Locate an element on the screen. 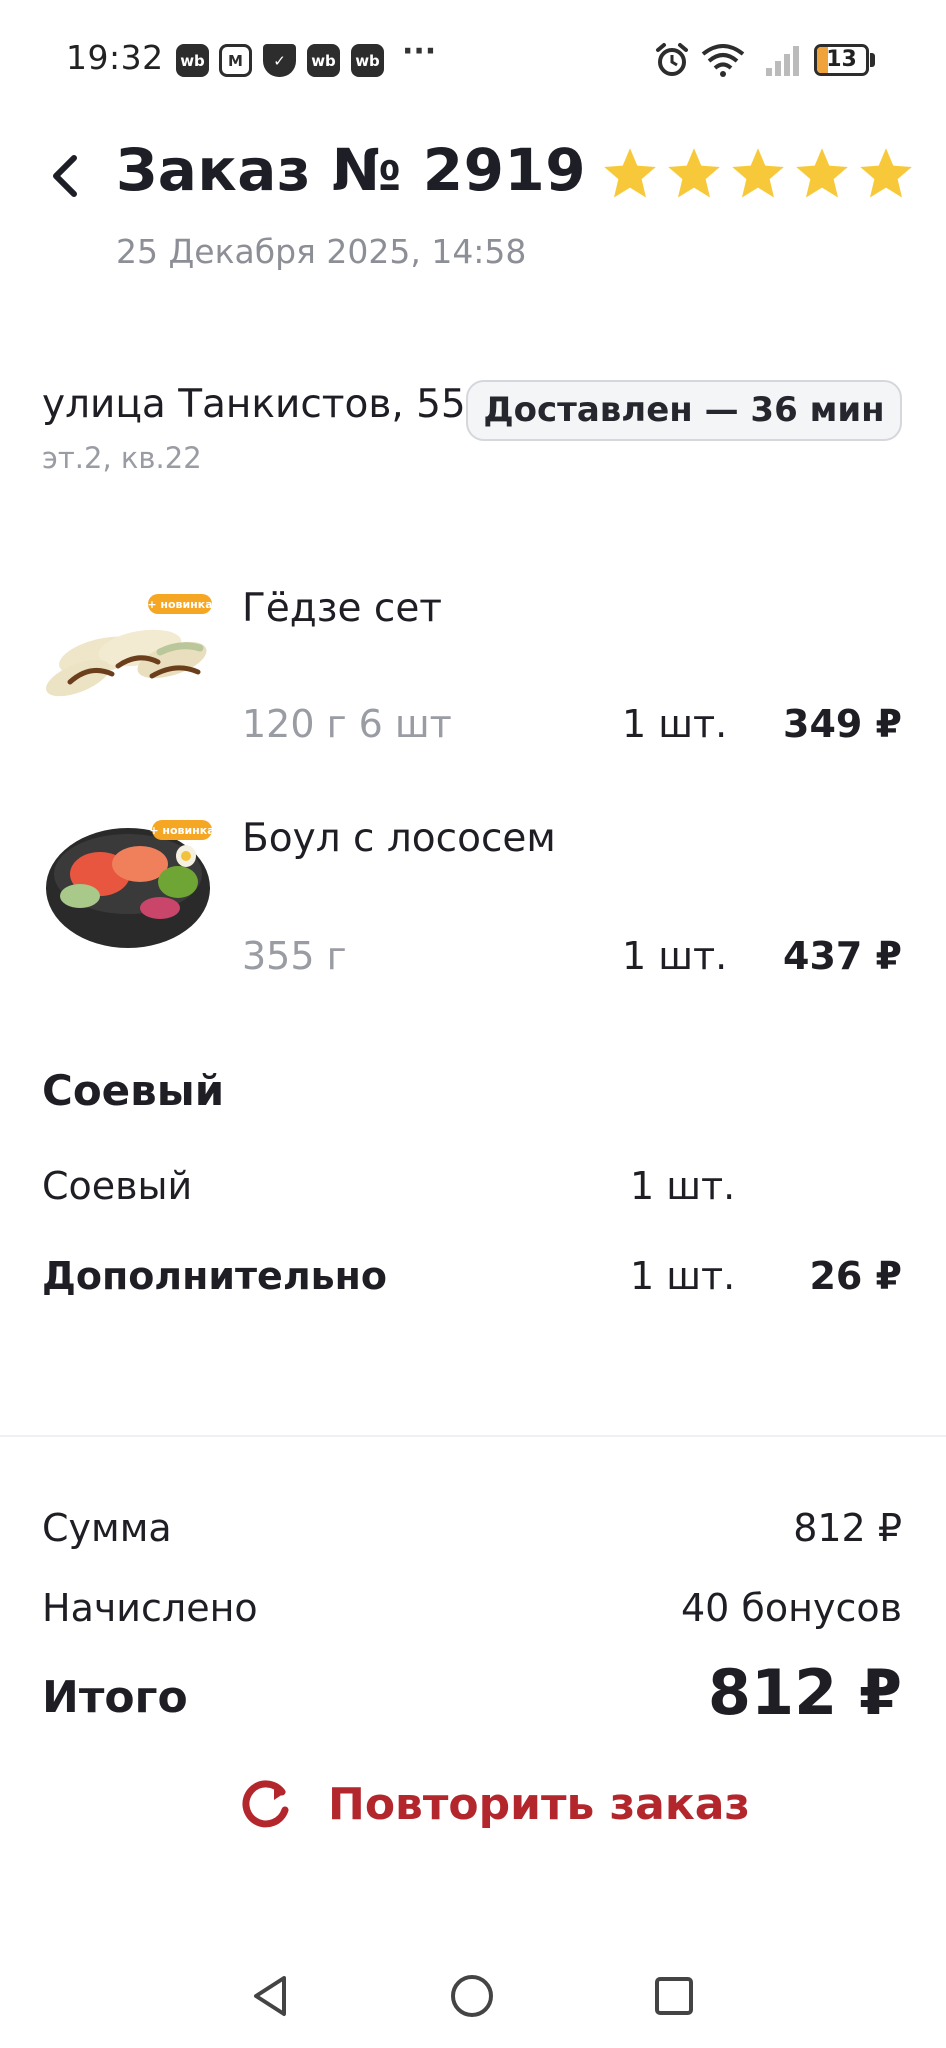  order-date: 25 Декабря 2025, 14:58 is located at coordinates (321, 251).